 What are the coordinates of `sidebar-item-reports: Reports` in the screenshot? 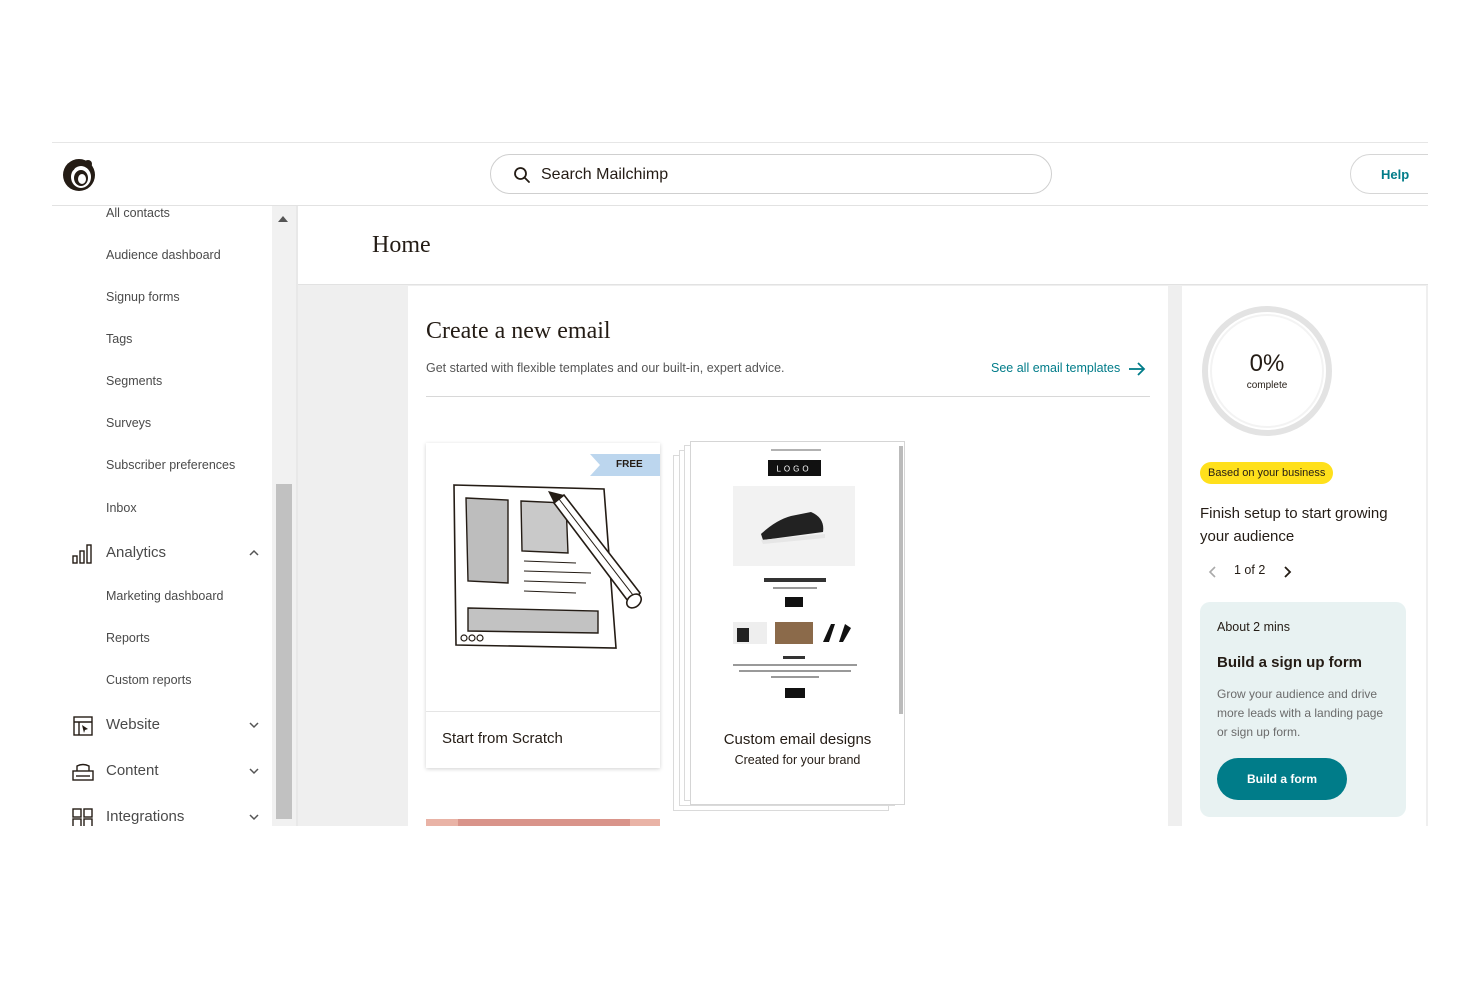 It's located at (128, 638).